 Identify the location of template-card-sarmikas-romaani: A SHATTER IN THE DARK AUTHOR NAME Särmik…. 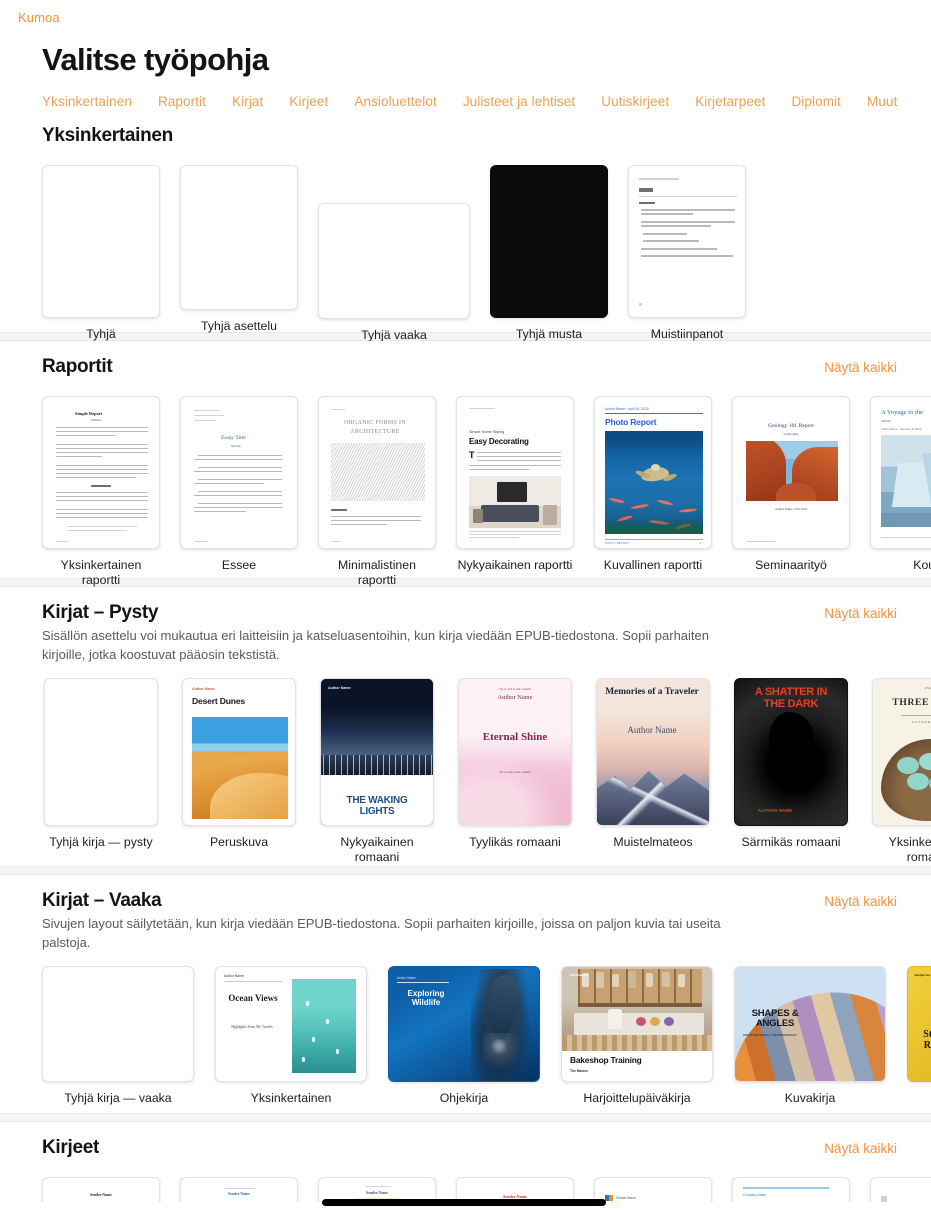
(791, 764).